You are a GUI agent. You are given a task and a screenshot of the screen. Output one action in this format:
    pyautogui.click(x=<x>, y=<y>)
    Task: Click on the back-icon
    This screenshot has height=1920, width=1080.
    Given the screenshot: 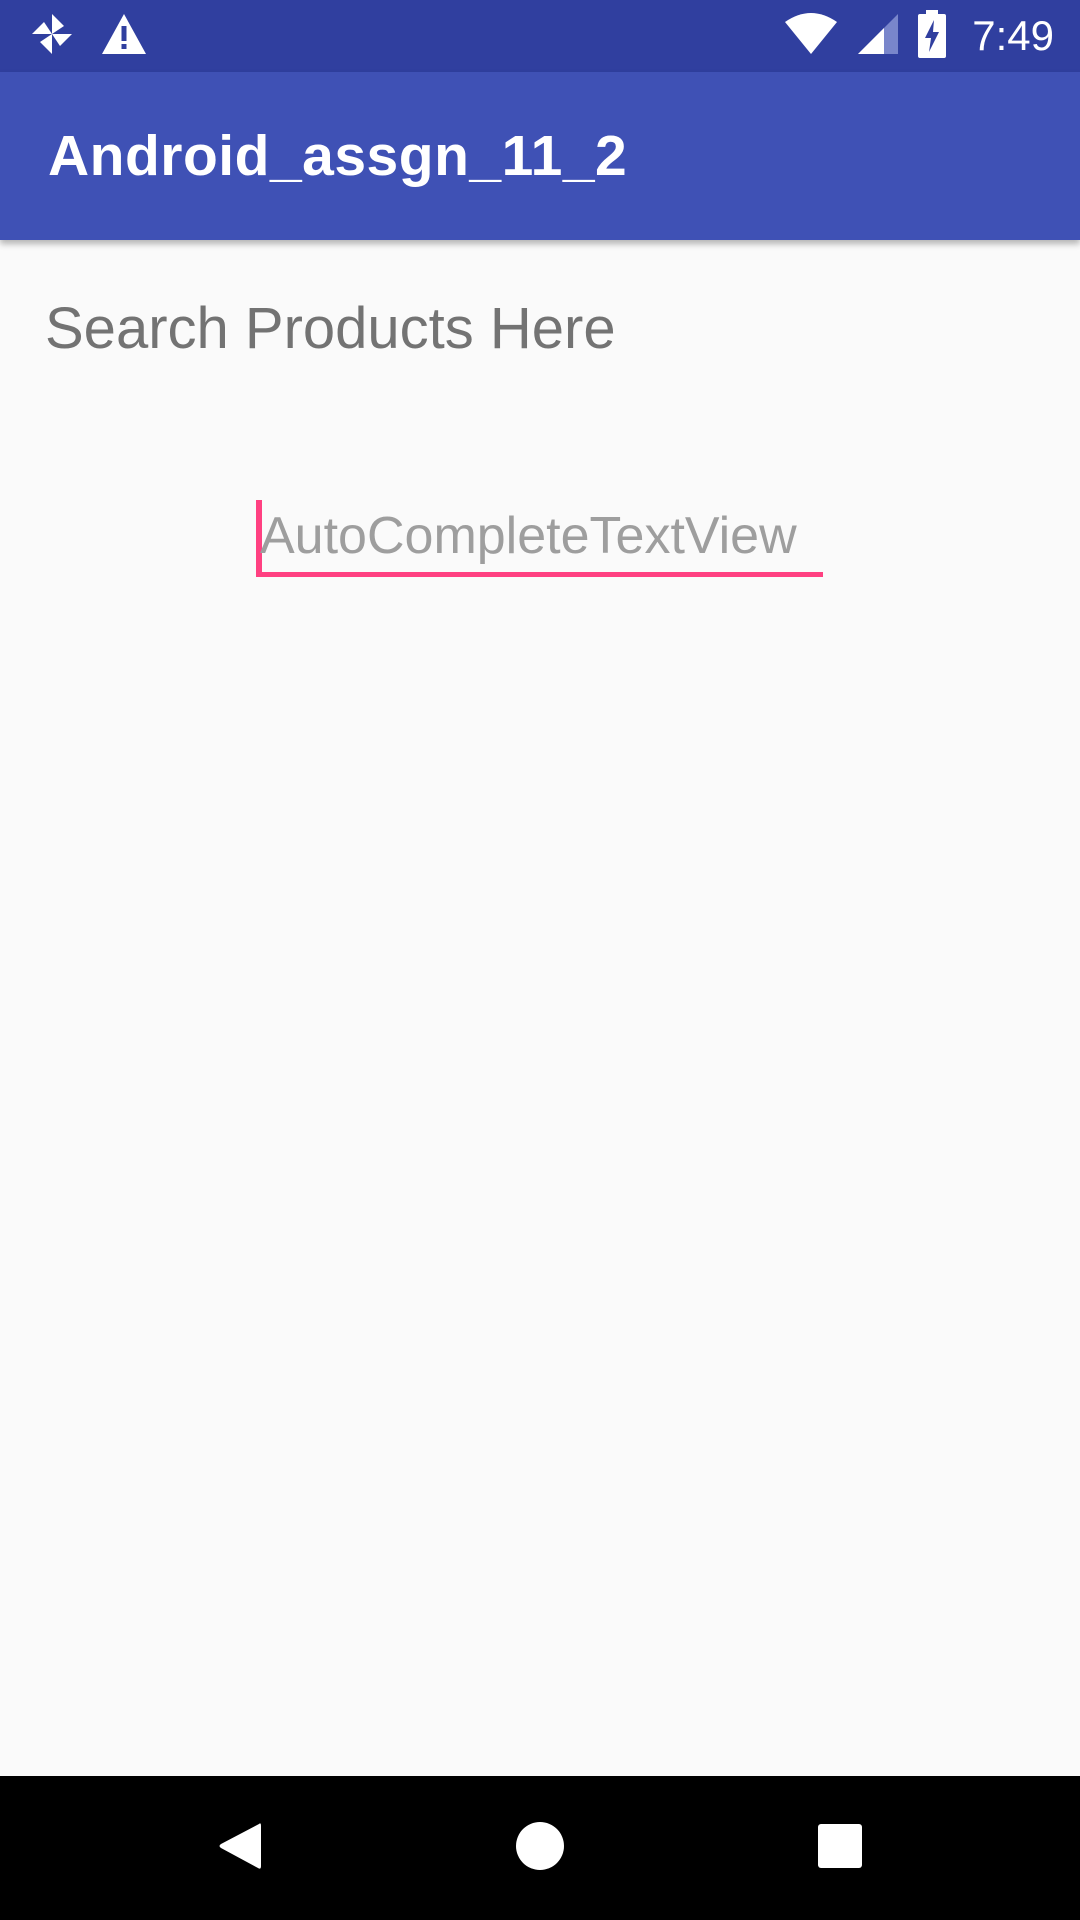 What is the action you would take?
    pyautogui.click(x=240, y=1848)
    